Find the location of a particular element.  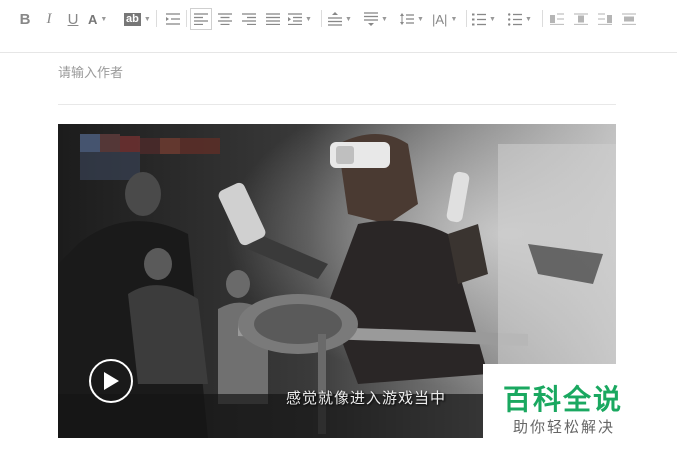

highlight-label: ab is located at coordinates (132, 19).